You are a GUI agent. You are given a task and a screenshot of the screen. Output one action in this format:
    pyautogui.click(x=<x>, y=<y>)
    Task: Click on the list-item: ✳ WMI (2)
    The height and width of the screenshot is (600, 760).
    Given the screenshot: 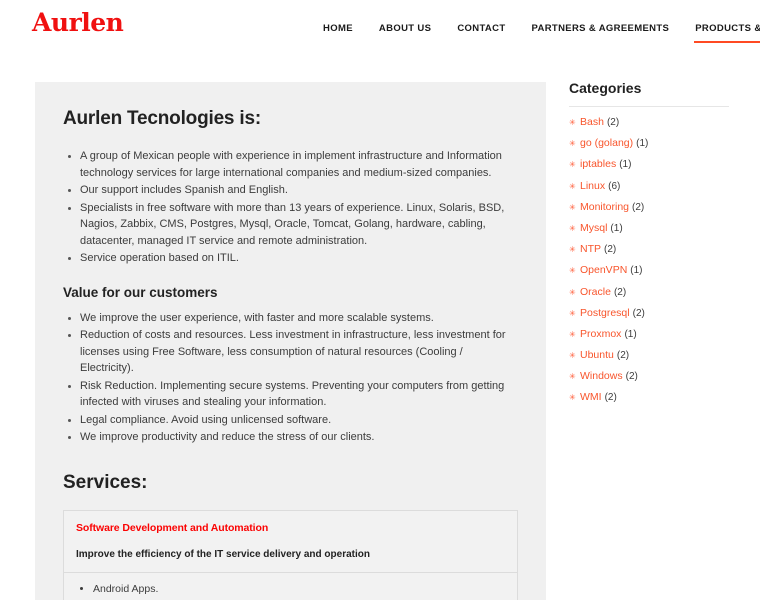 What is the action you would take?
    pyautogui.click(x=656, y=397)
    